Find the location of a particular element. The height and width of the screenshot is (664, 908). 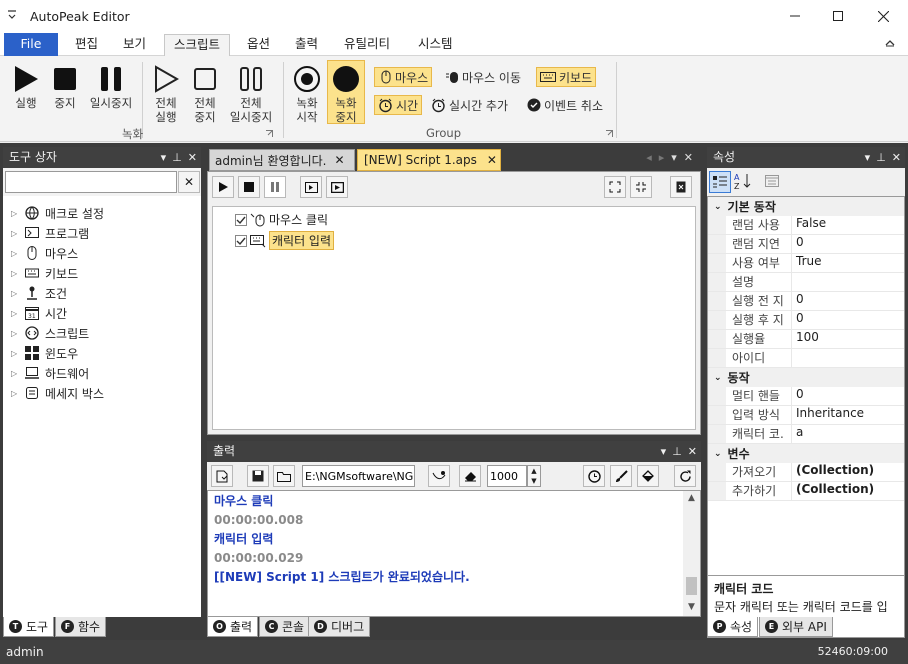

property-row: 실행율 100 is located at coordinates (806, 339).